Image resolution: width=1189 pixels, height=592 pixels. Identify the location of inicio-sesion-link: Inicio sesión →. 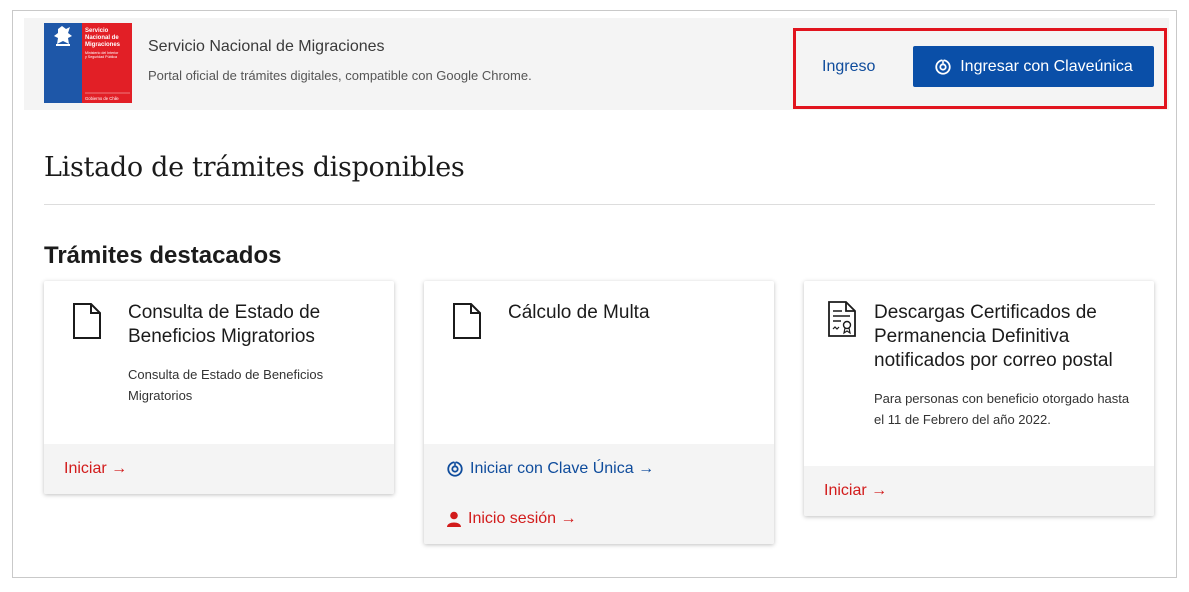
(511, 519).